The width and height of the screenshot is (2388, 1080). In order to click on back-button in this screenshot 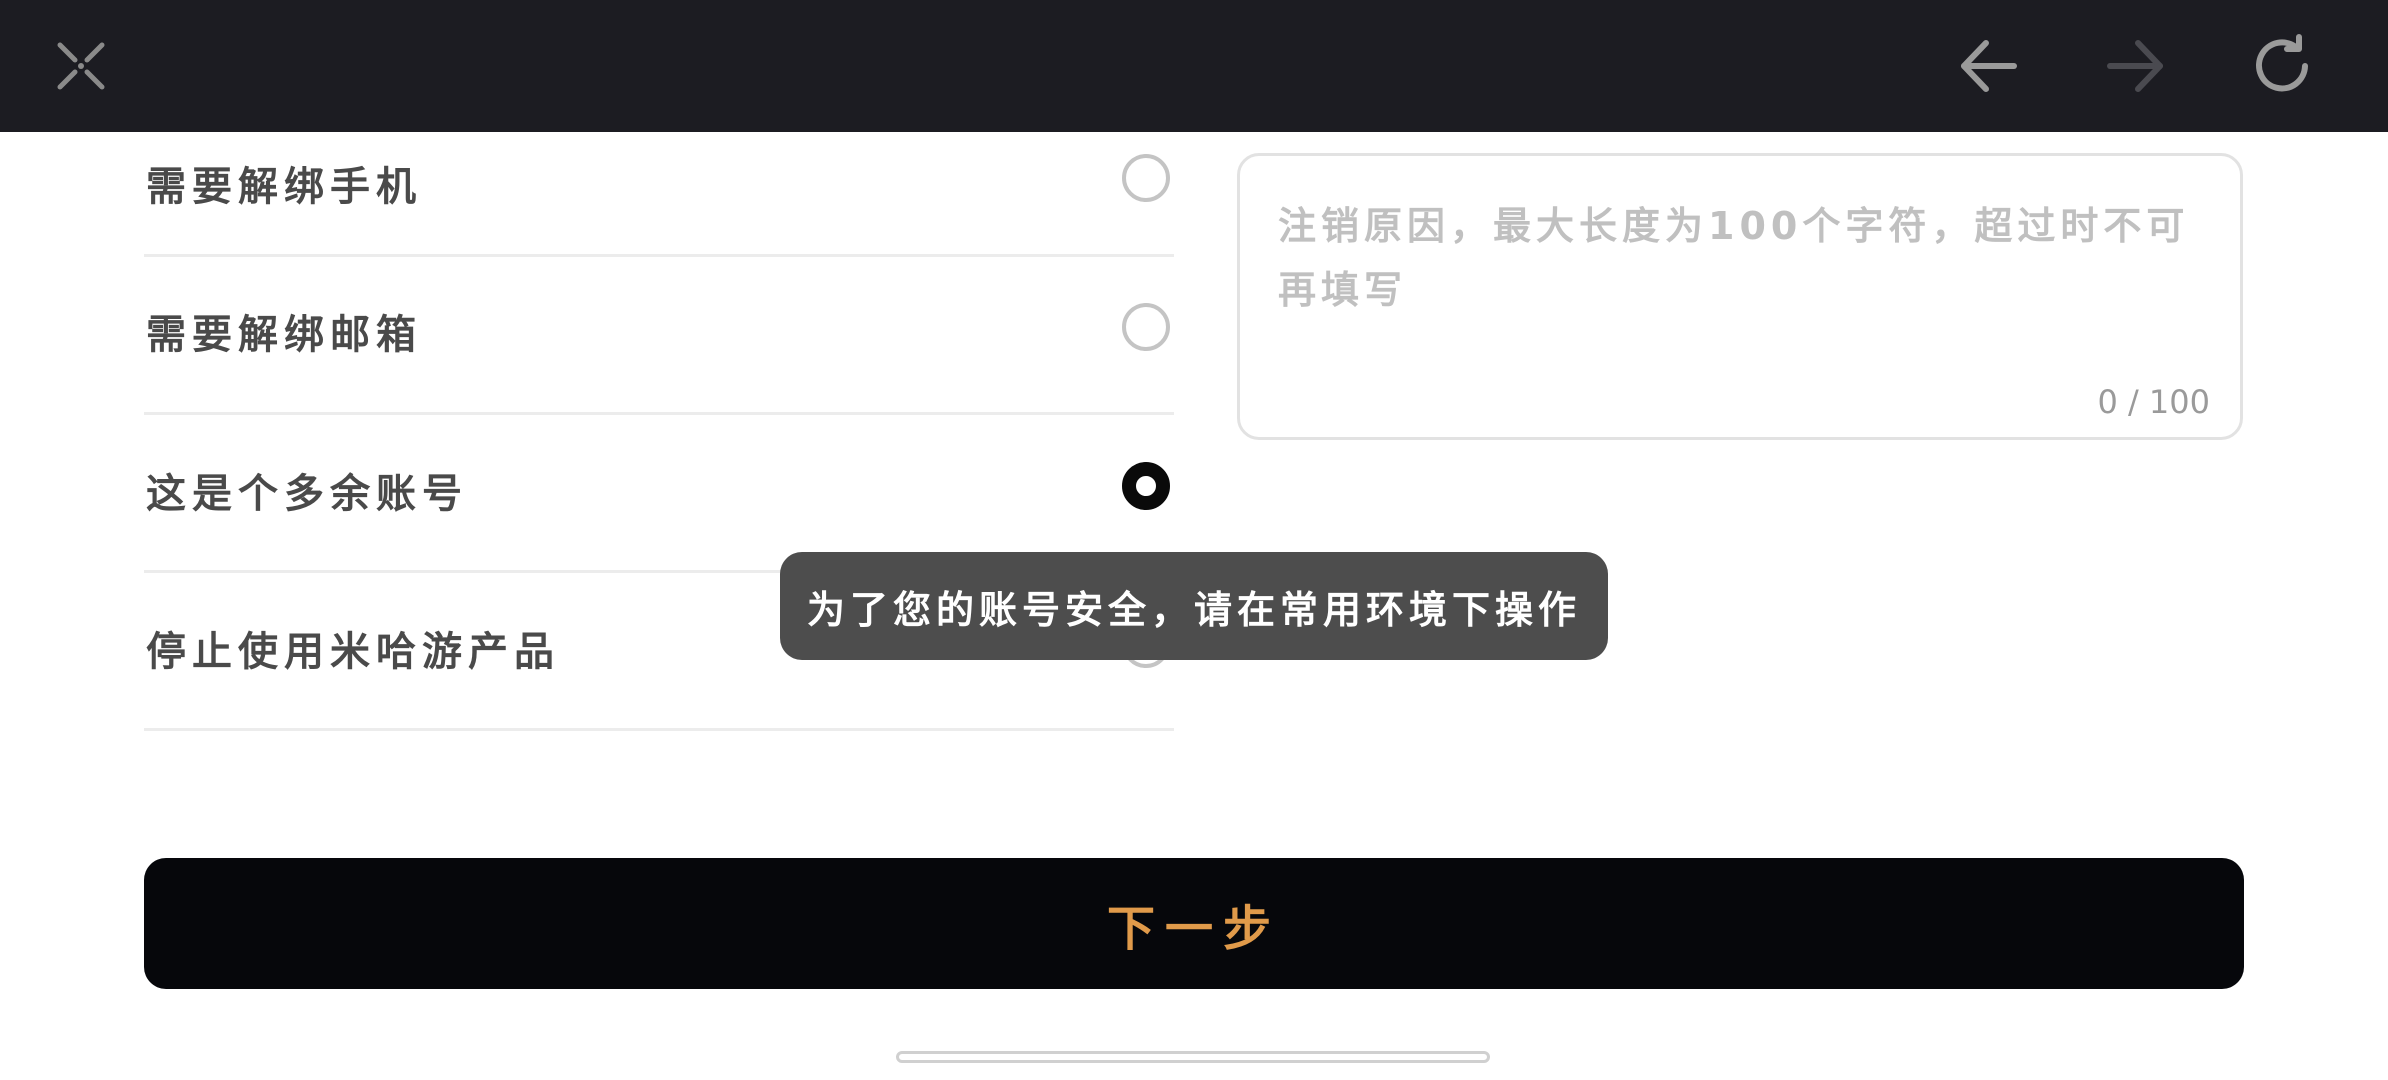, I will do `click(1989, 66)`.